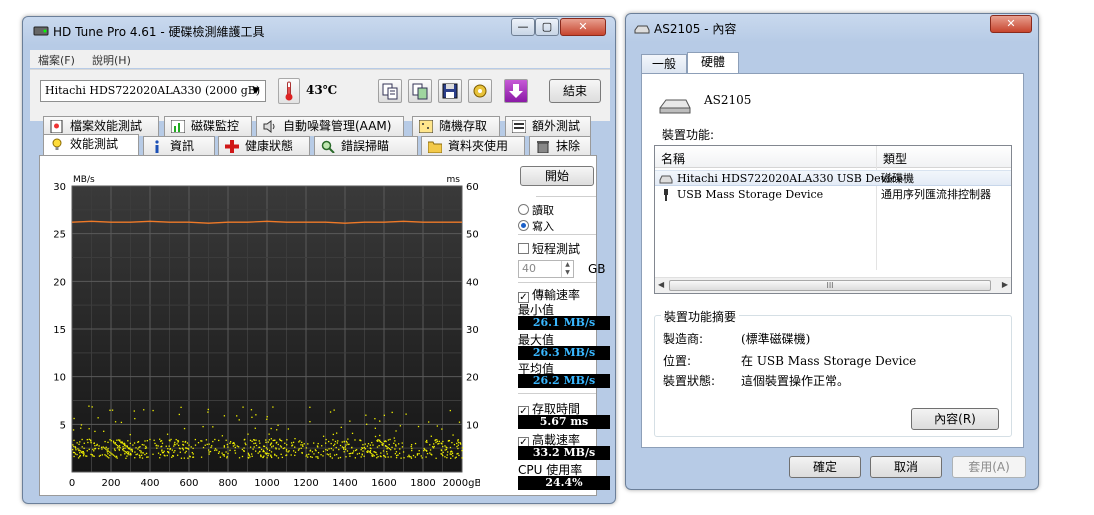  I want to click on tab-info: 資訊, so click(179, 146).